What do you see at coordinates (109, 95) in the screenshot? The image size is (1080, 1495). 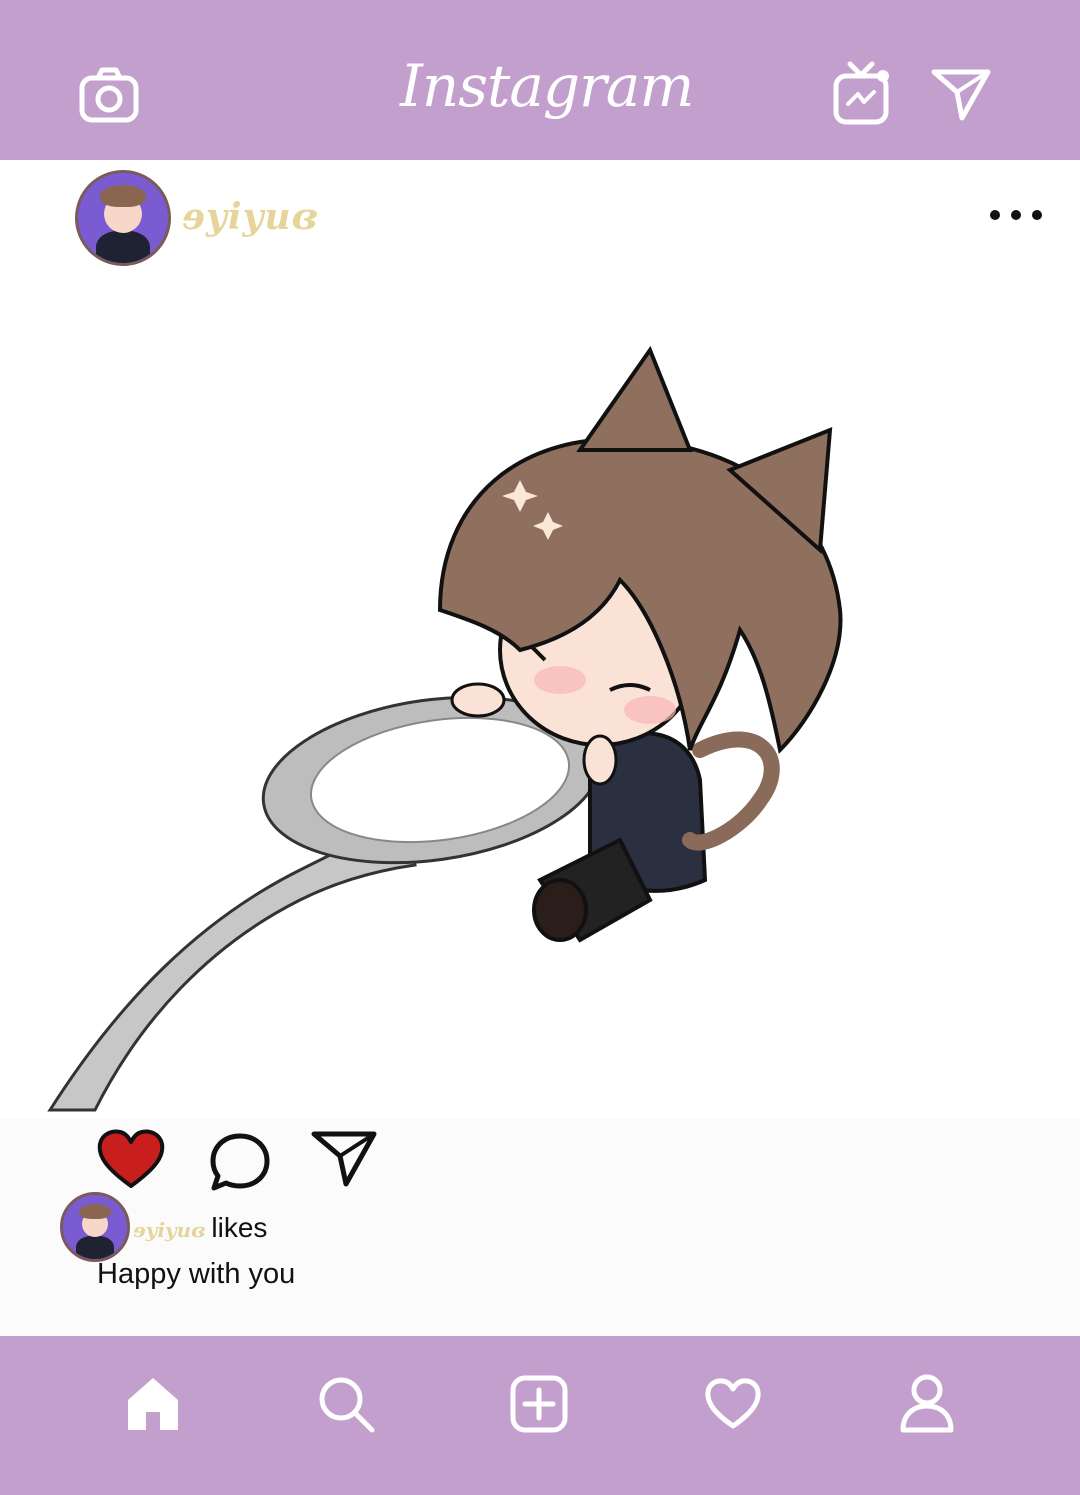 I see `camera-icon` at bounding box center [109, 95].